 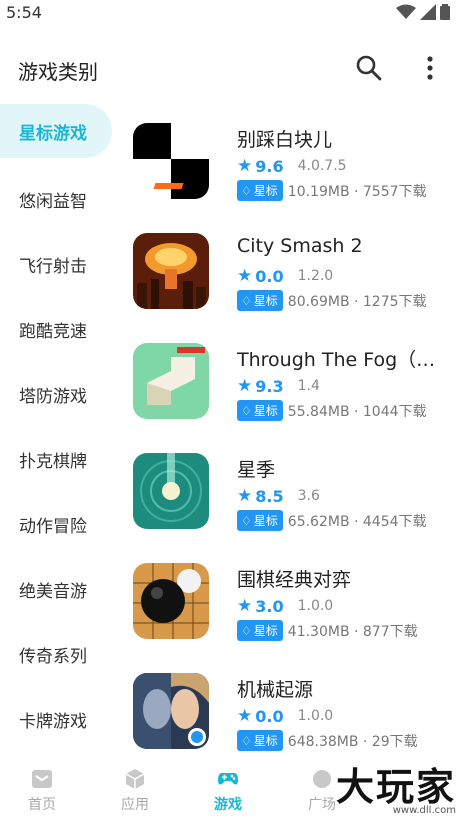 I want to click on signal-icon, so click(x=428, y=12).